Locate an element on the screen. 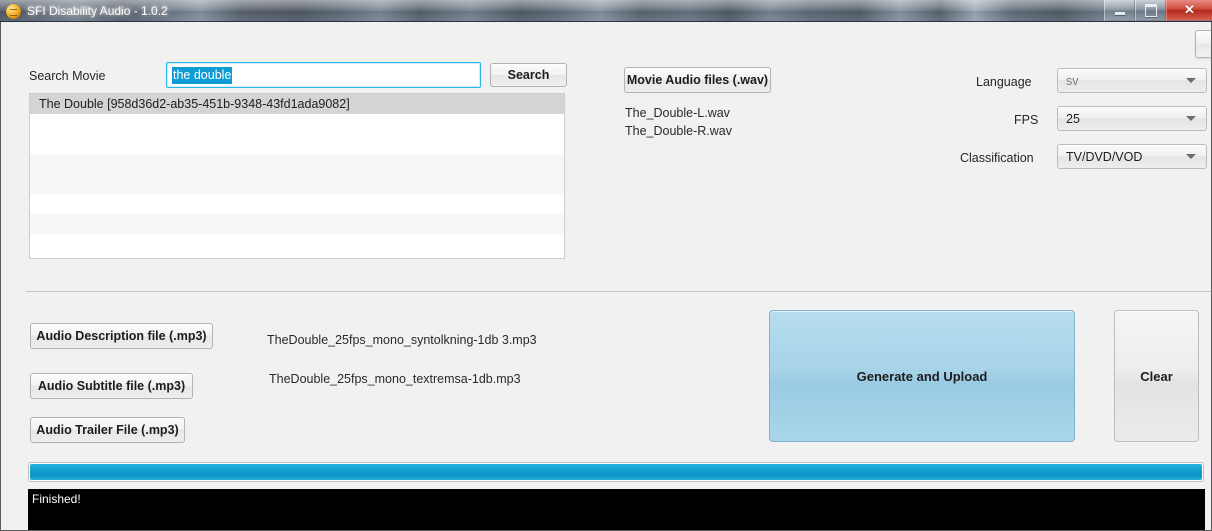  search-movie-label: Search Movie is located at coordinates (67, 76).